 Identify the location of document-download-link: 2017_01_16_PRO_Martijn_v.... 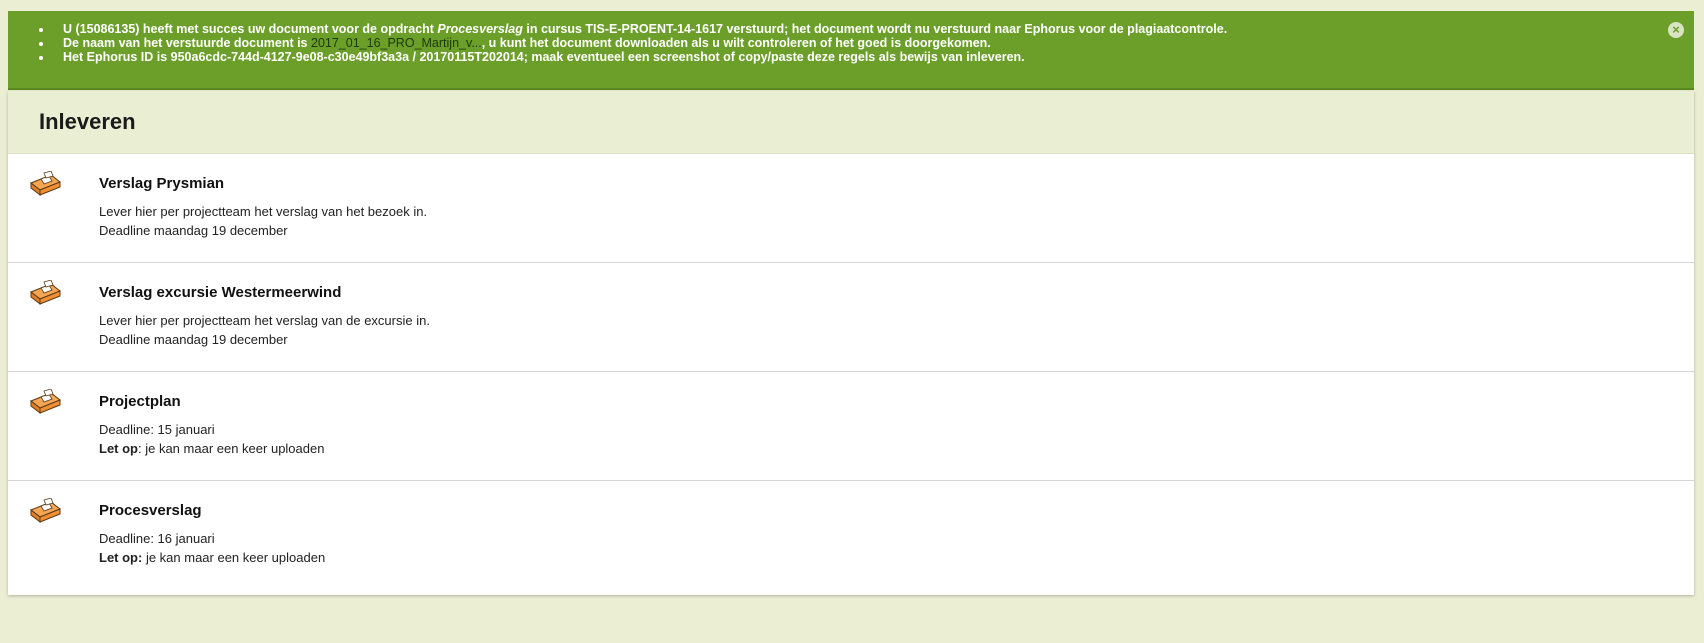
(396, 43).